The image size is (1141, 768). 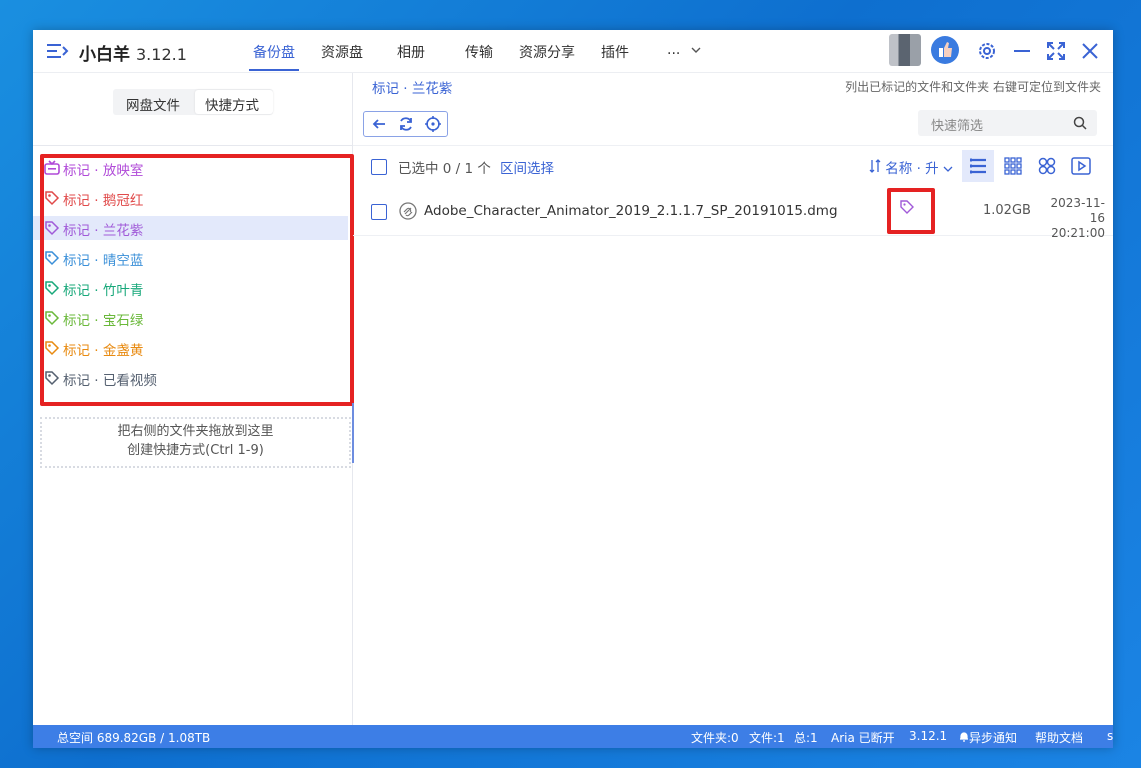 What do you see at coordinates (444, 169) in the screenshot?
I see `selection-count: 已选中 0 / 1 个` at bounding box center [444, 169].